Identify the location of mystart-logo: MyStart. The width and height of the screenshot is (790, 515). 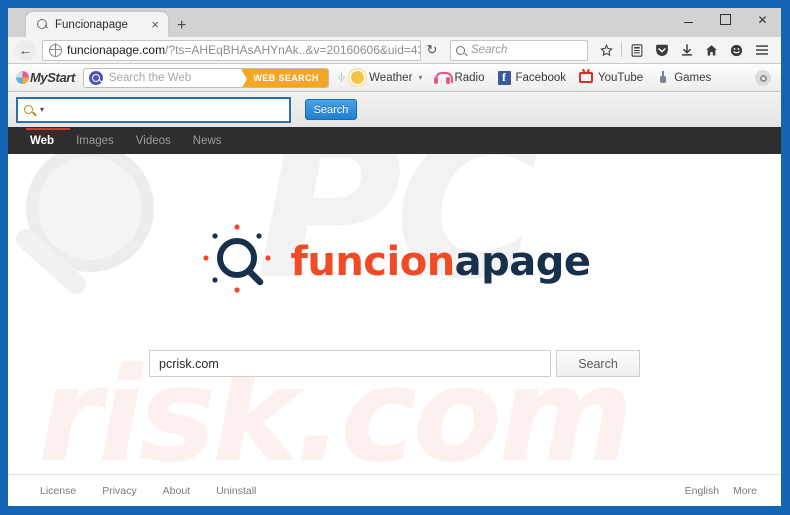
(45, 77).